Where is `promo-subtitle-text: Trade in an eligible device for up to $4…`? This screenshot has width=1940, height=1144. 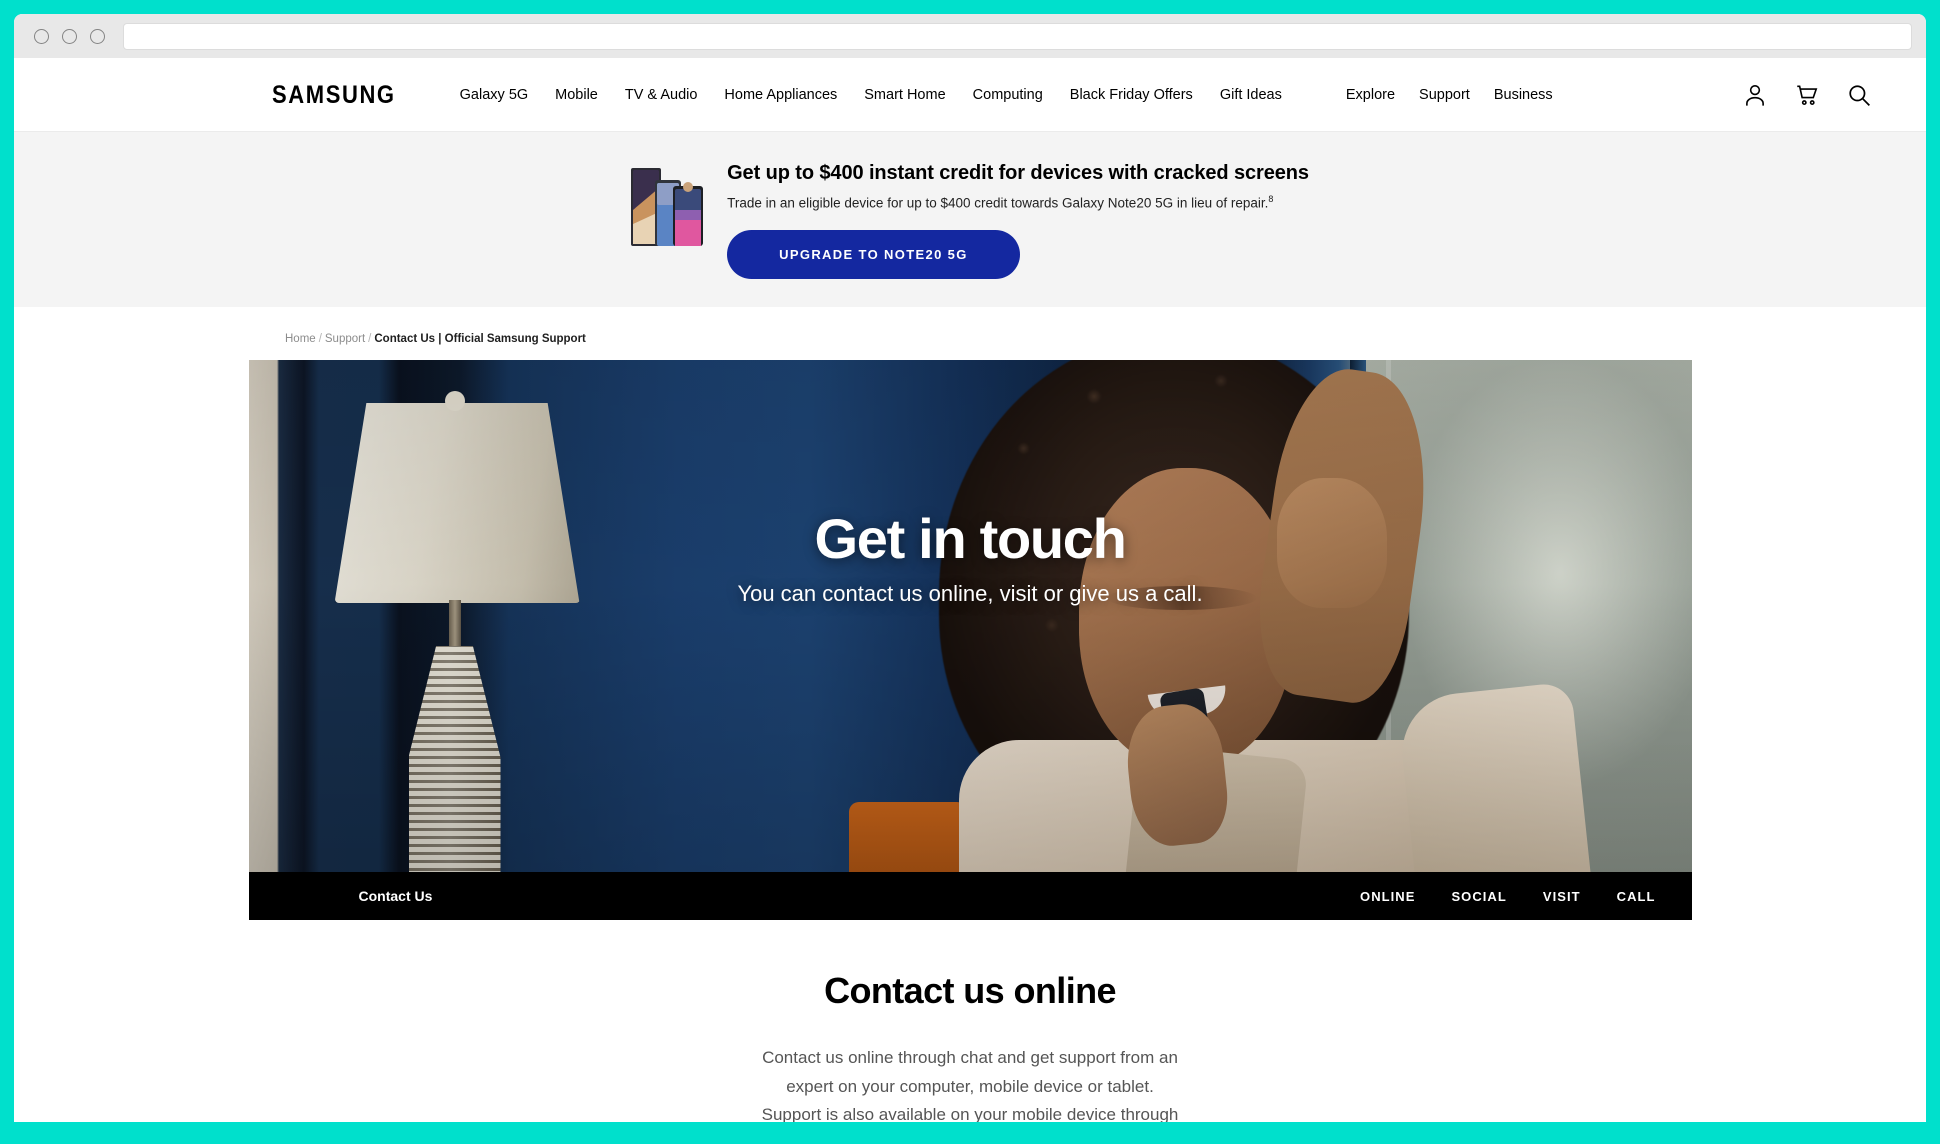
promo-subtitle-text: Trade in an eligible device for up to $4… is located at coordinates (998, 203).